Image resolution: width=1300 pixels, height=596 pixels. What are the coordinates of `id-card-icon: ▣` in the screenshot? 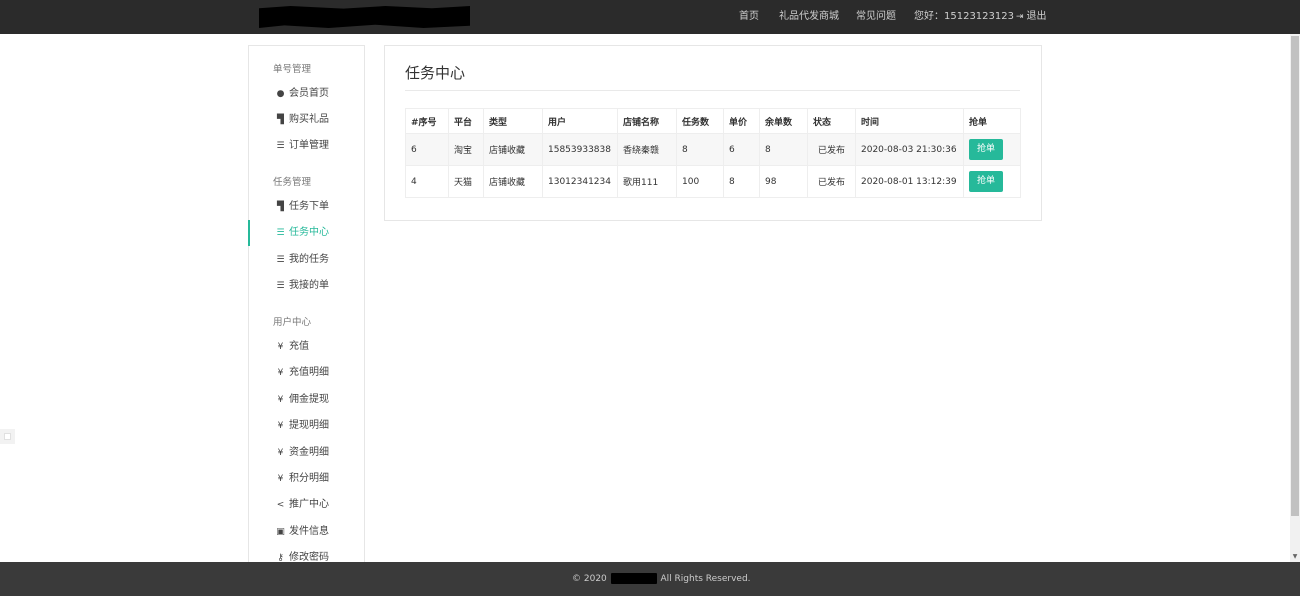 It's located at (280, 532).